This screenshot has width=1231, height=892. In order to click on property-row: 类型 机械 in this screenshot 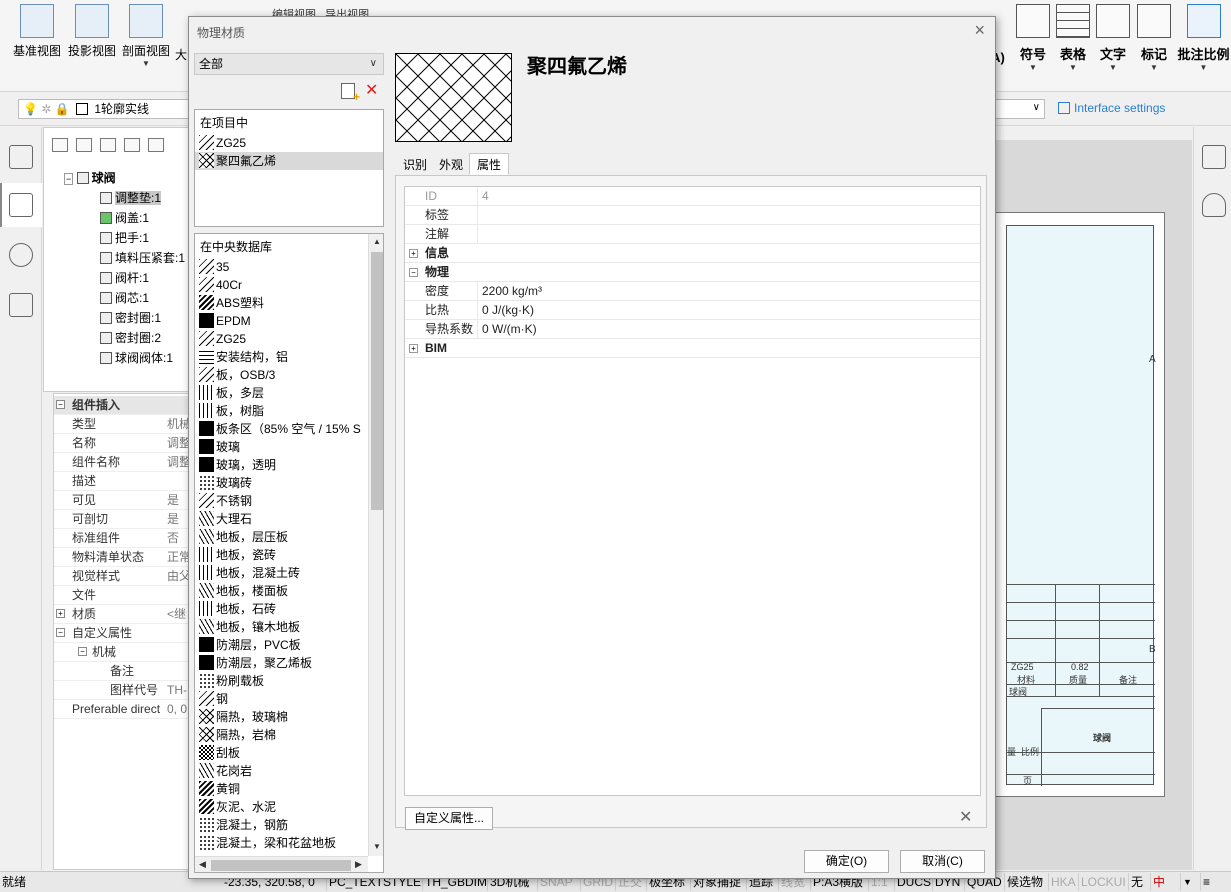, I will do `click(121, 424)`.